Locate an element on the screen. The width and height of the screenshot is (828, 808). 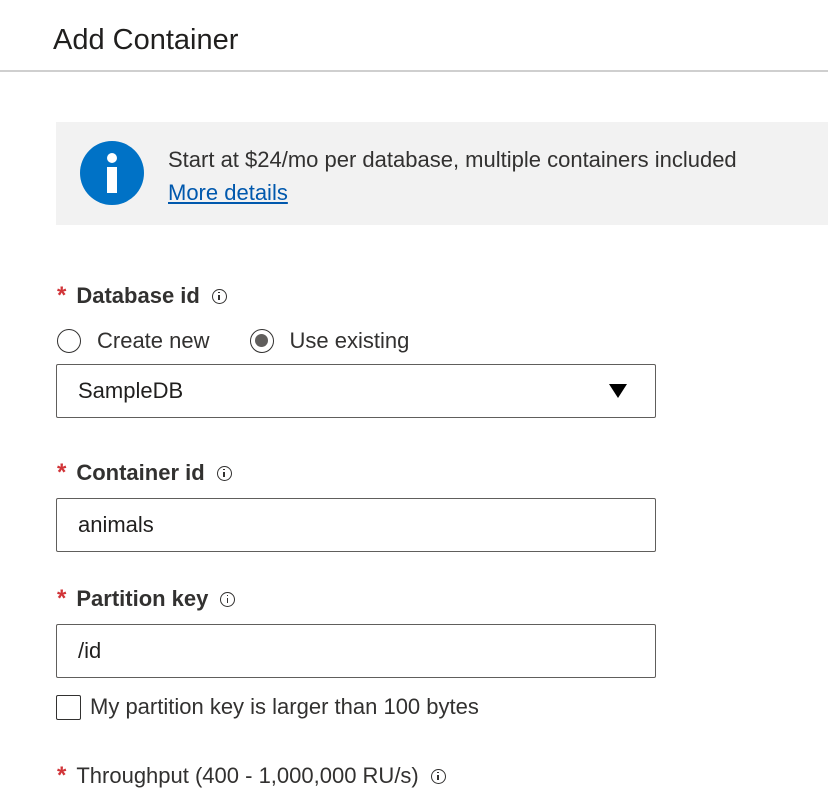
database-id-dropdown: SampleDB is located at coordinates (356, 391).